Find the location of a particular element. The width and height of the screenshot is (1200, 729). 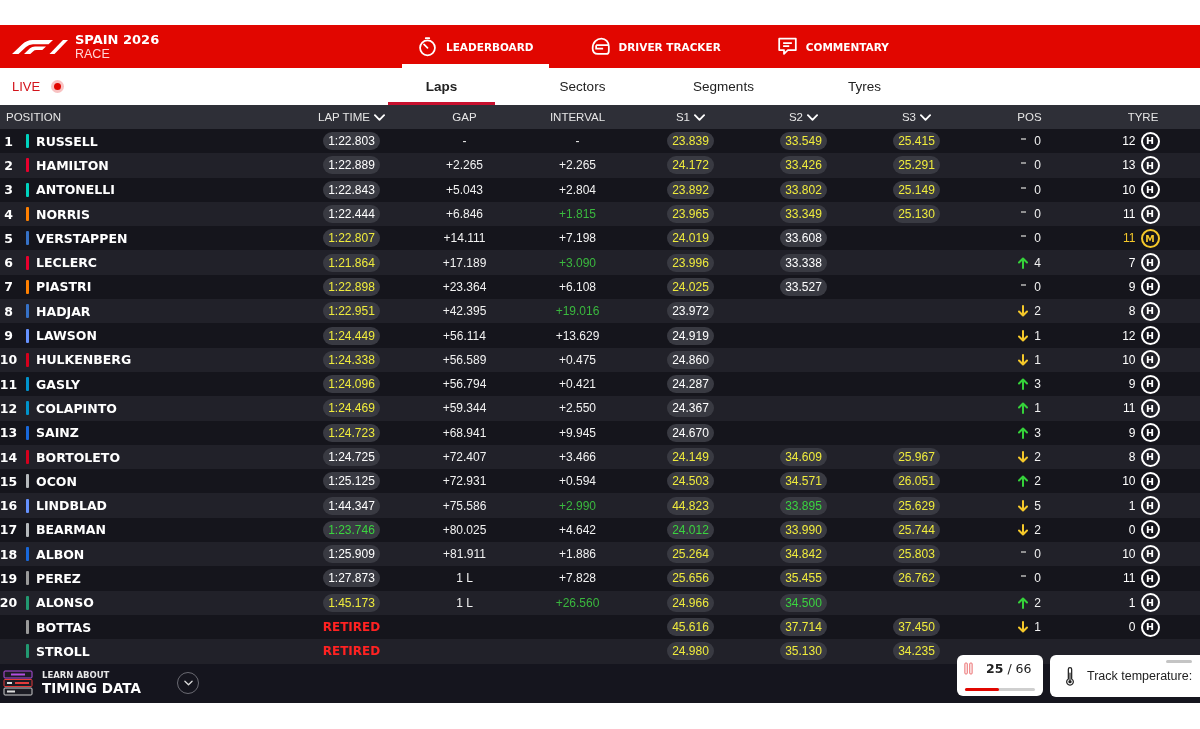

drag-handle is located at coordinates (1179, 661).